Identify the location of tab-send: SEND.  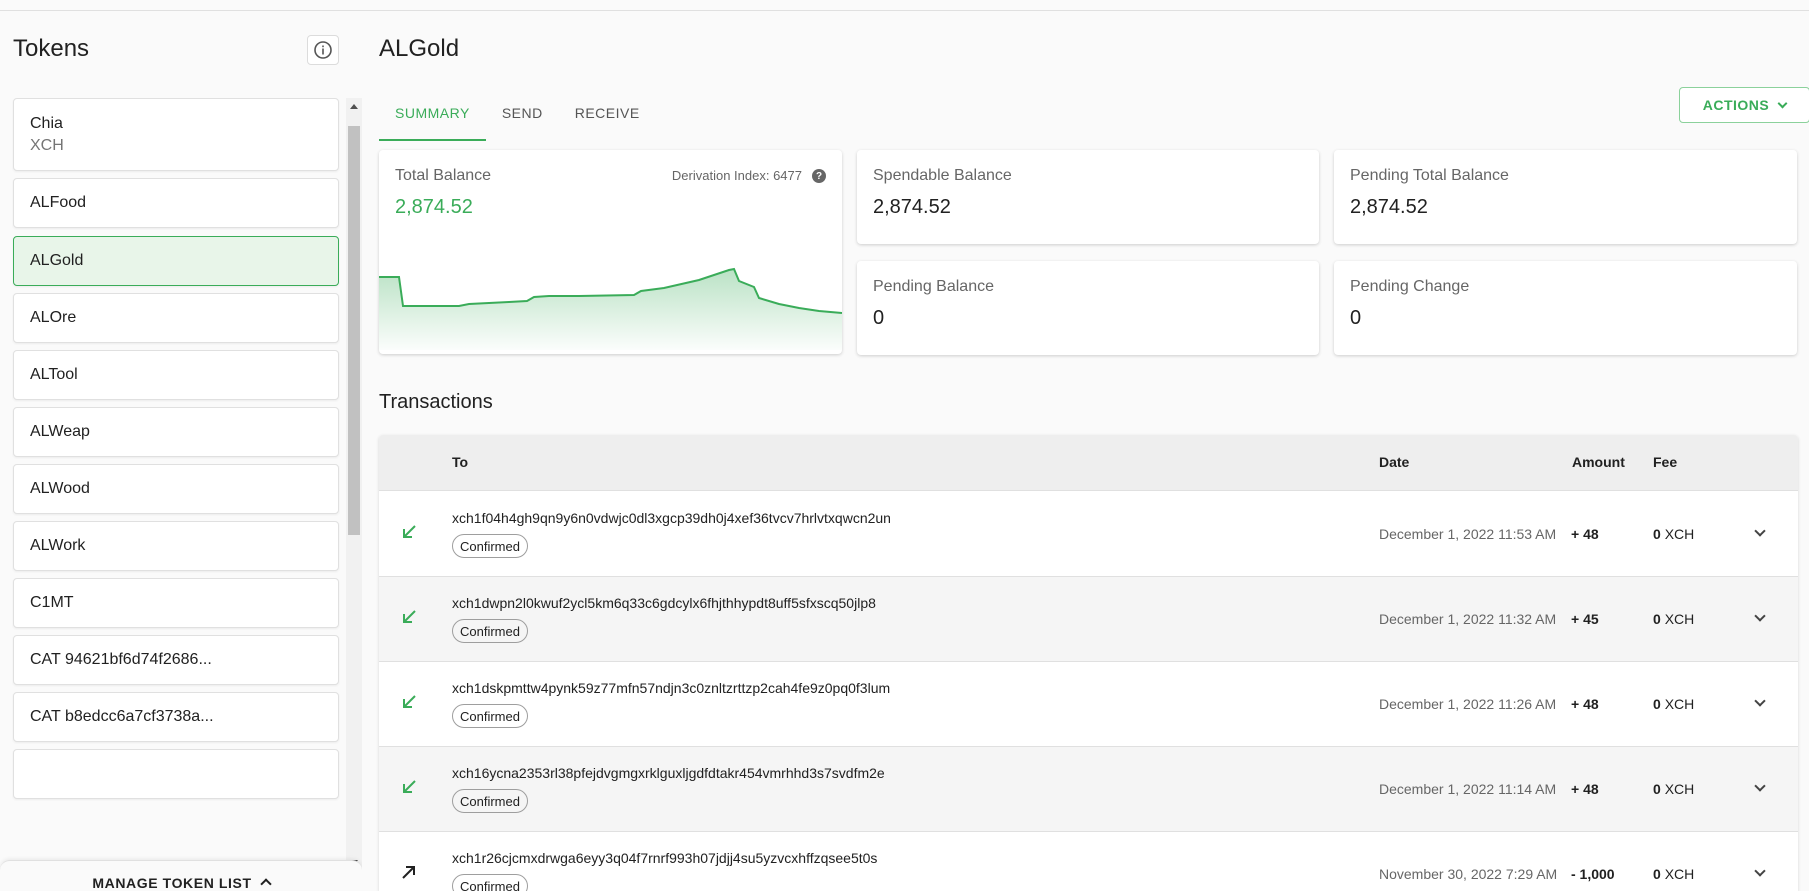
(522, 116).